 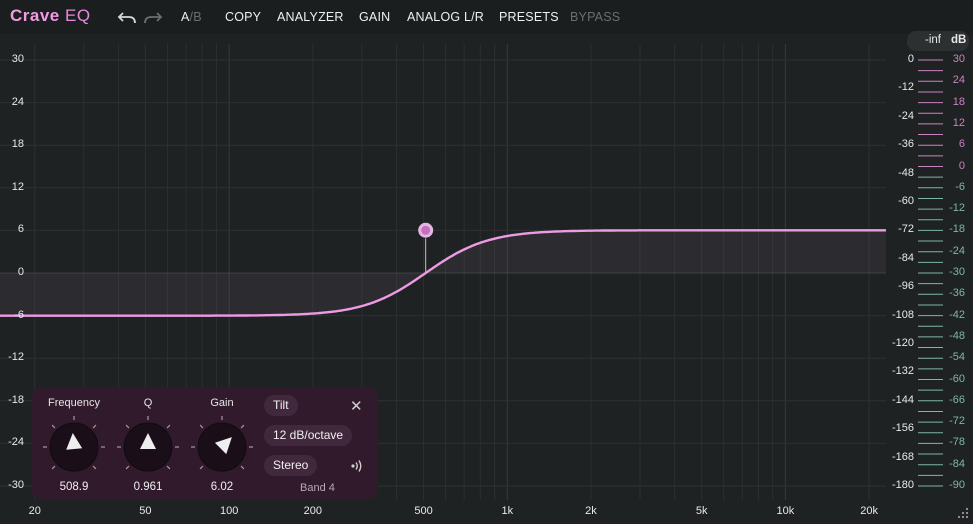 I want to click on app-name-eq: EQ, so click(x=78, y=15).